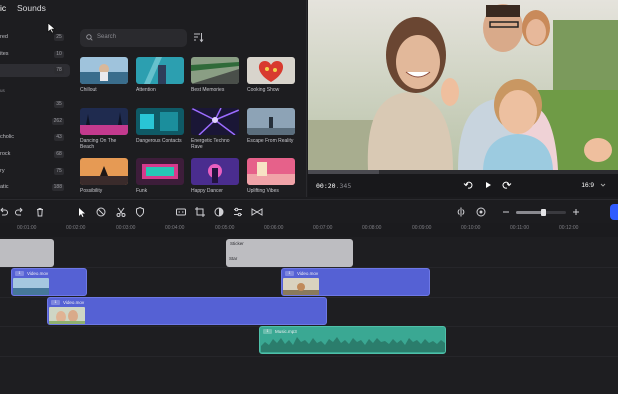  I want to click on category-item: cholic 43, so click(35, 137).